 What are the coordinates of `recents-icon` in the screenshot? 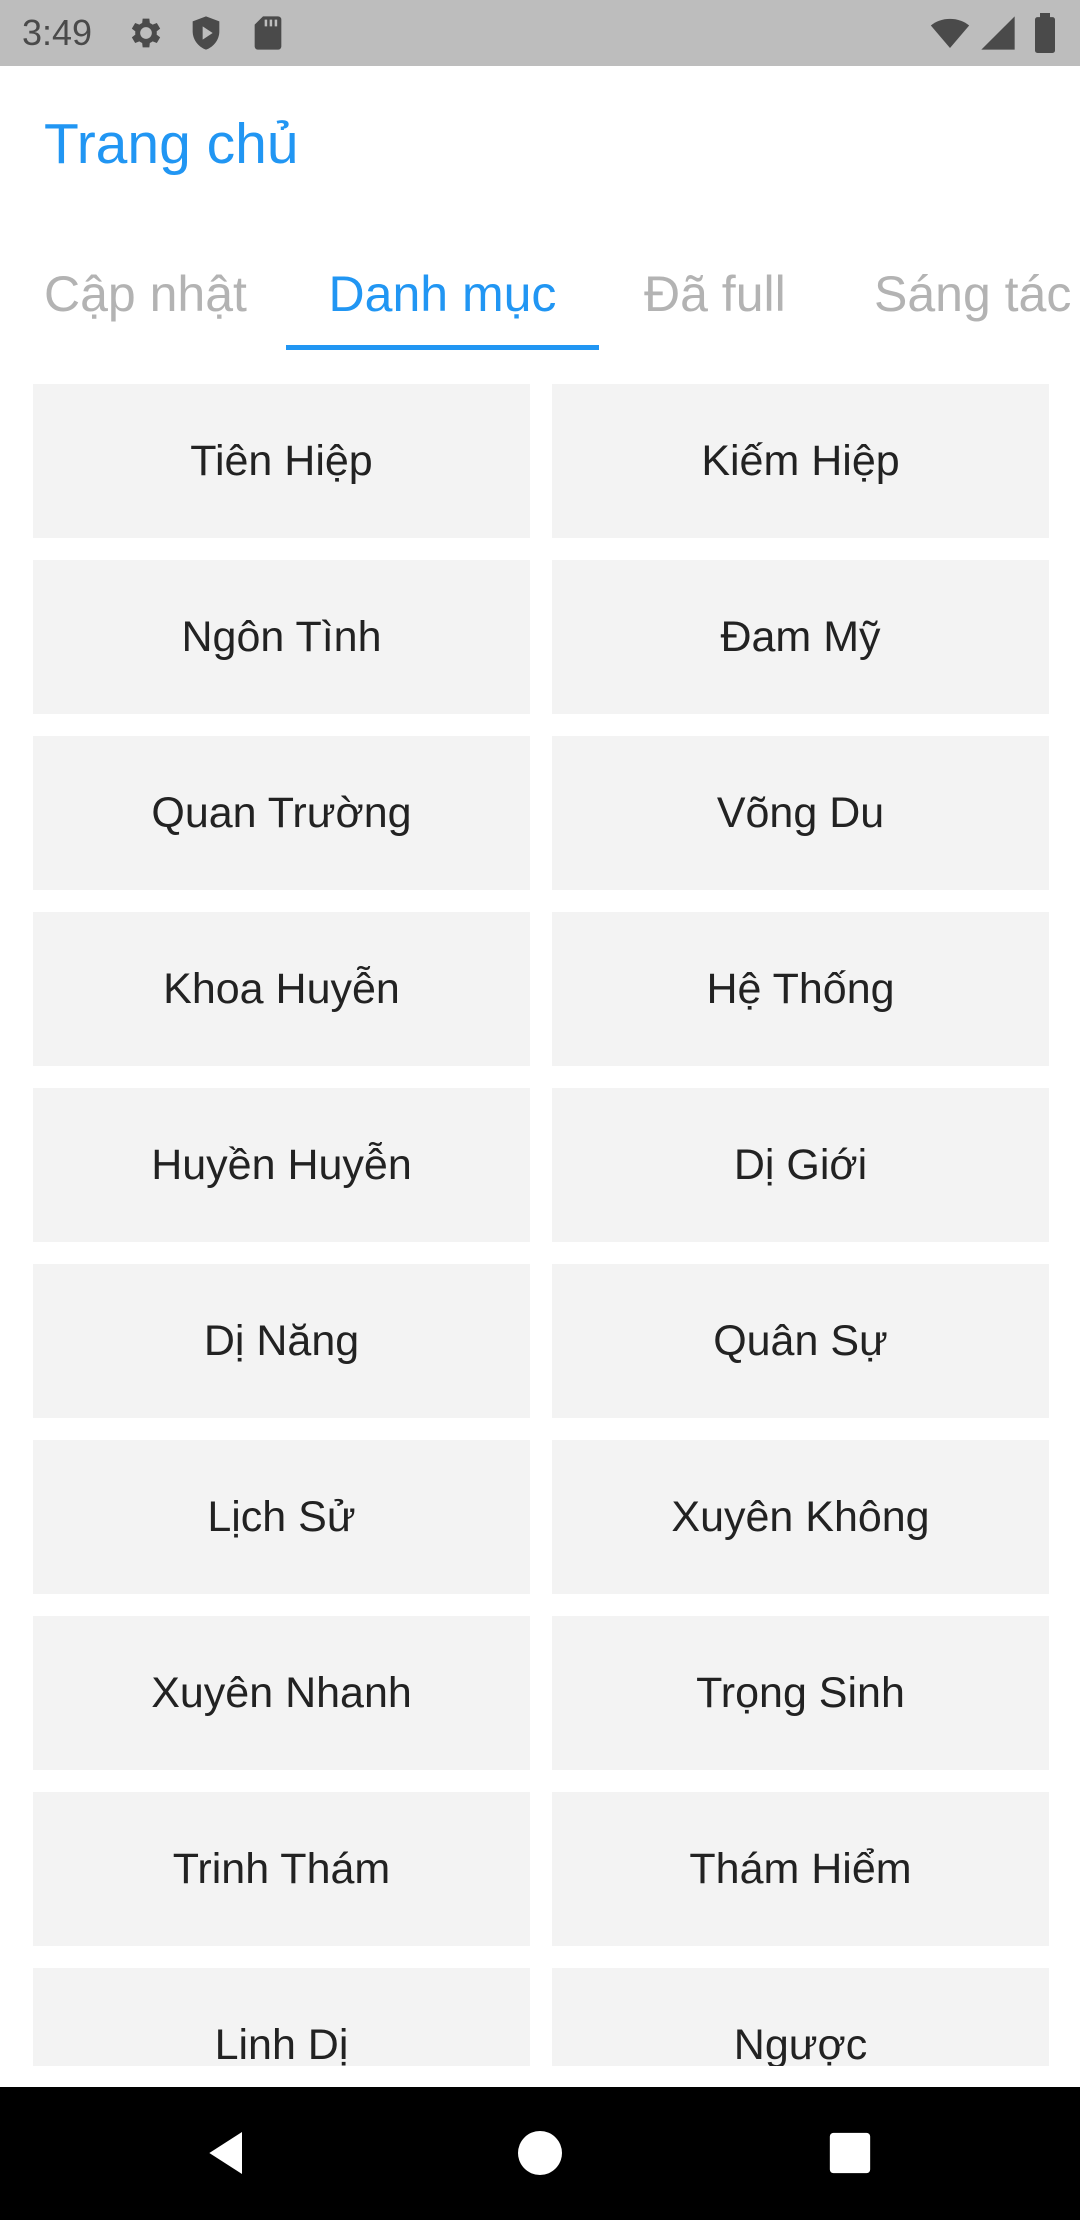 It's located at (850, 2153).